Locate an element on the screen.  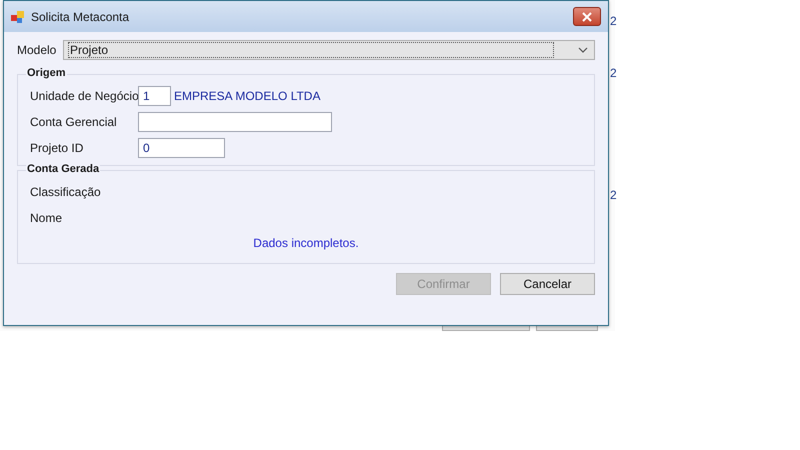
app-icon is located at coordinates (18, 17).